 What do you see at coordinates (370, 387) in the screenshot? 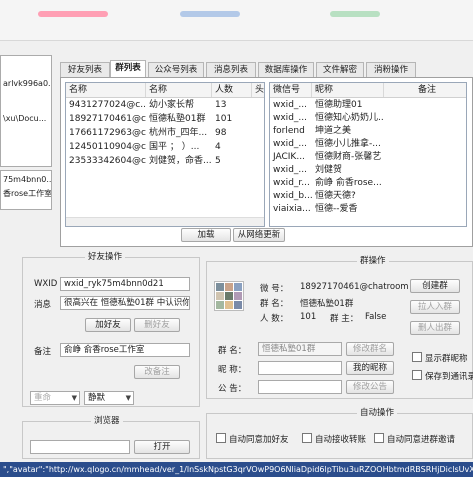
I see `edit-notice-button: 修改公告` at bounding box center [370, 387].